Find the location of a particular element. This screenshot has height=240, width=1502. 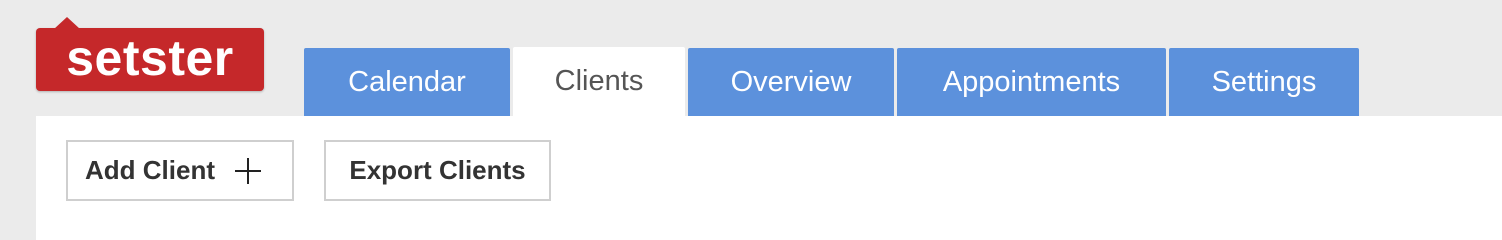

tab-clients: Clients is located at coordinates (599, 81).